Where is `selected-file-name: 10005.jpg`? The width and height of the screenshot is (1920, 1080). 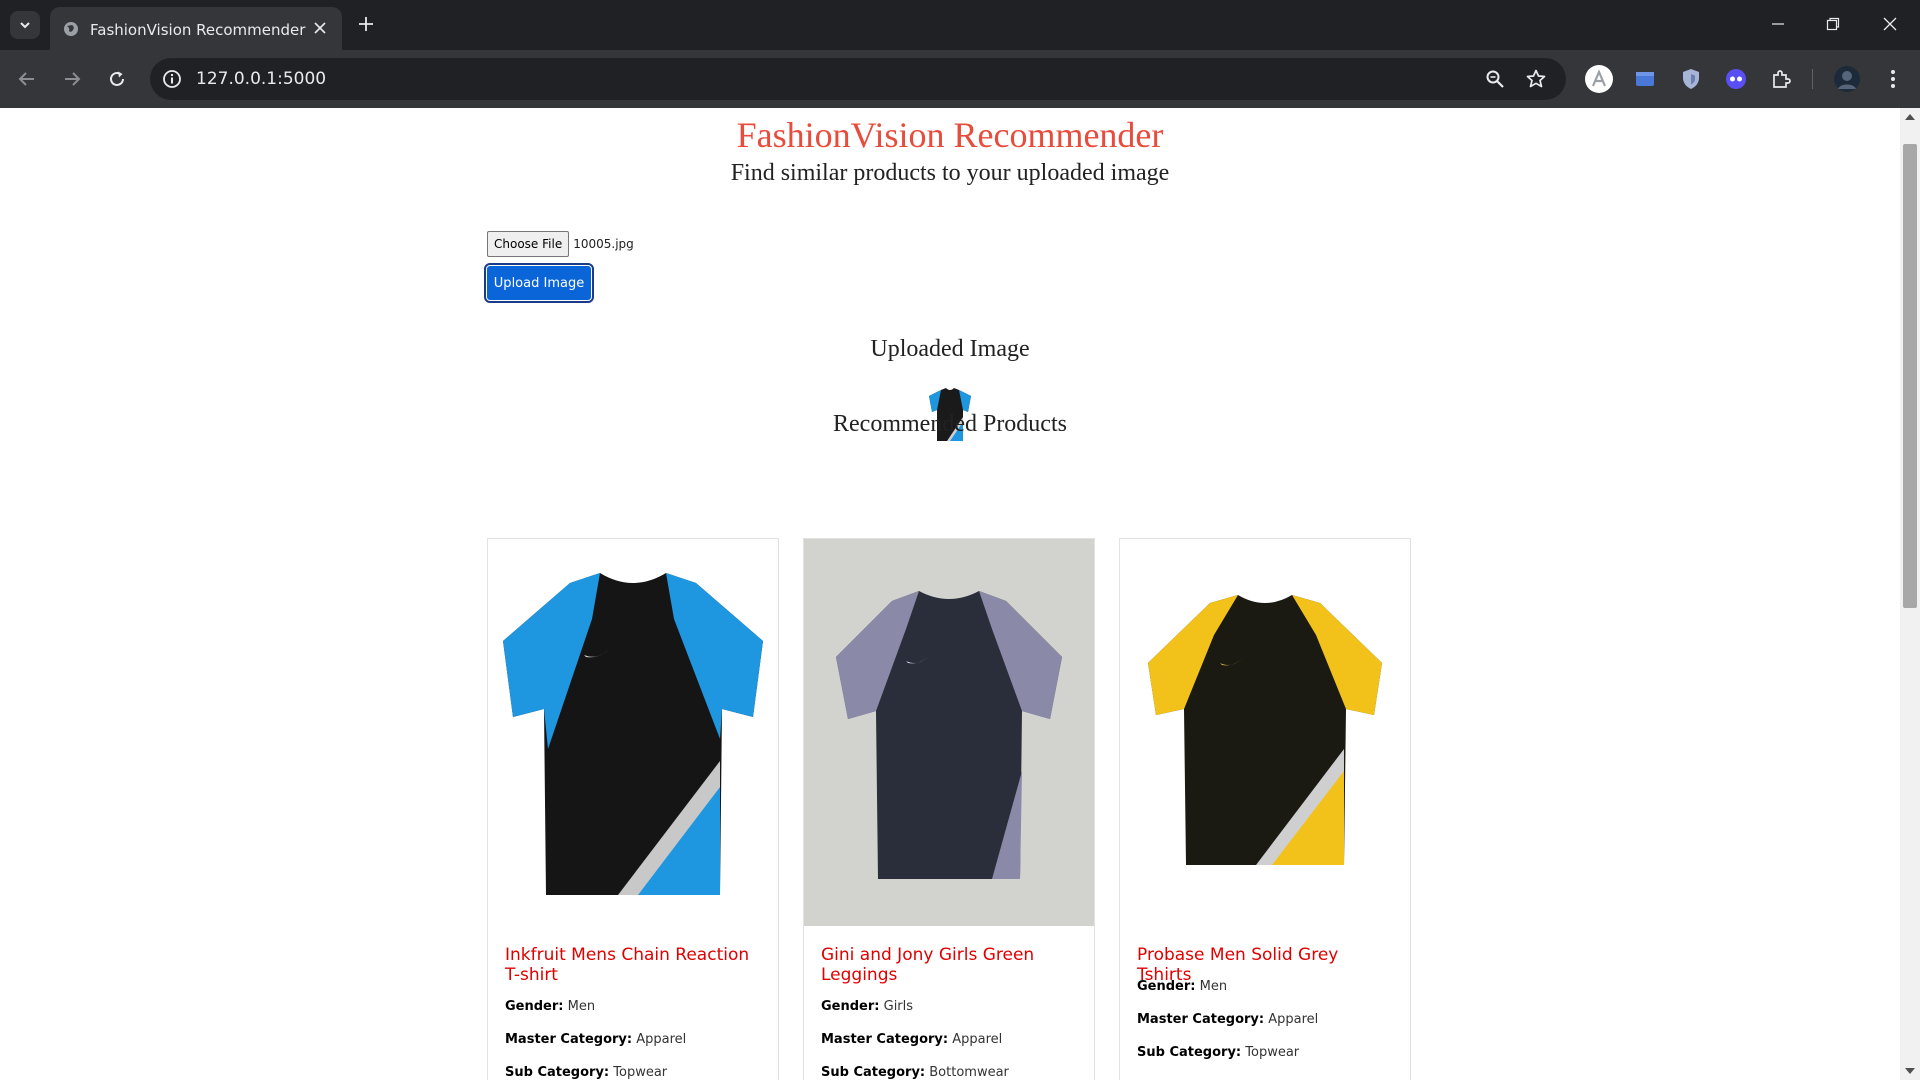 selected-file-name: 10005.jpg is located at coordinates (603, 244).